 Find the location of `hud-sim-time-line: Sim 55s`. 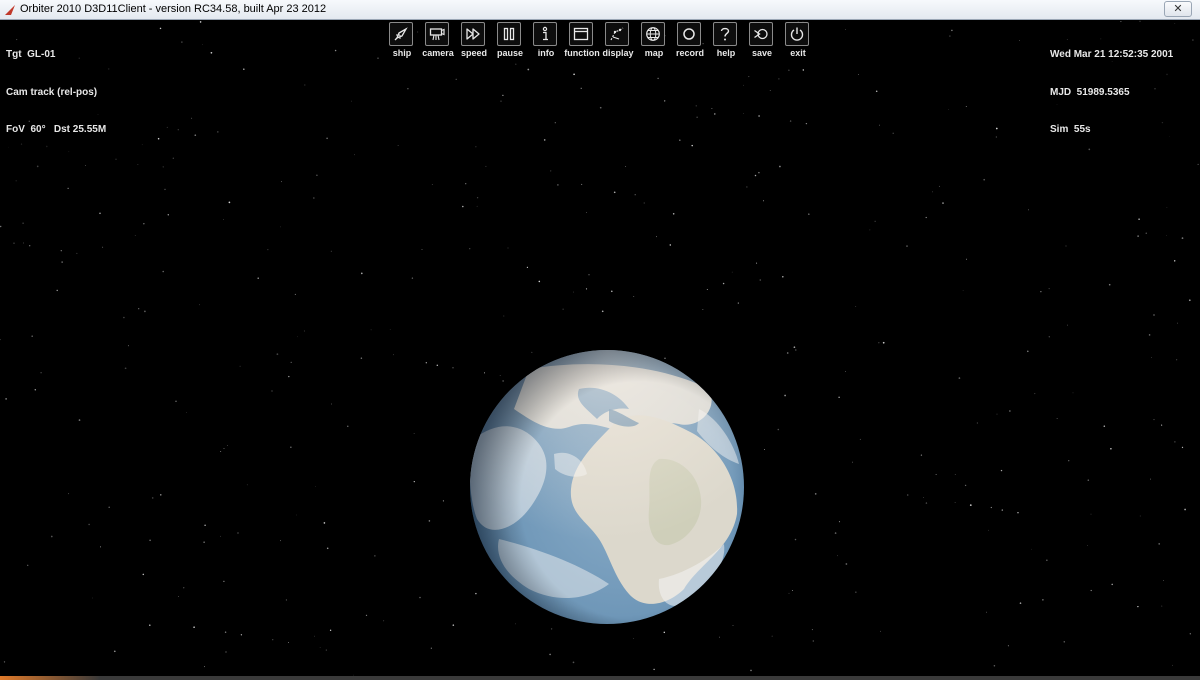

hud-sim-time-line: Sim 55s is located at coordinates (1070, 129).